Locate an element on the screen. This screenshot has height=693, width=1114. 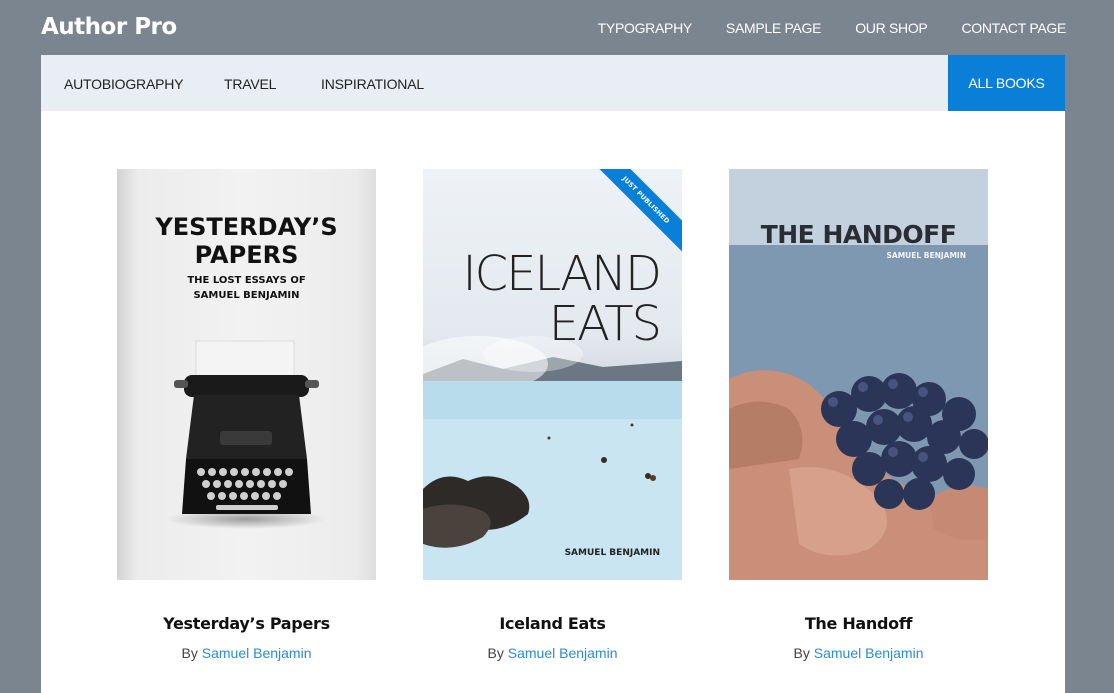
book-title: Iceland Eats is located at coordinates (552, 623).